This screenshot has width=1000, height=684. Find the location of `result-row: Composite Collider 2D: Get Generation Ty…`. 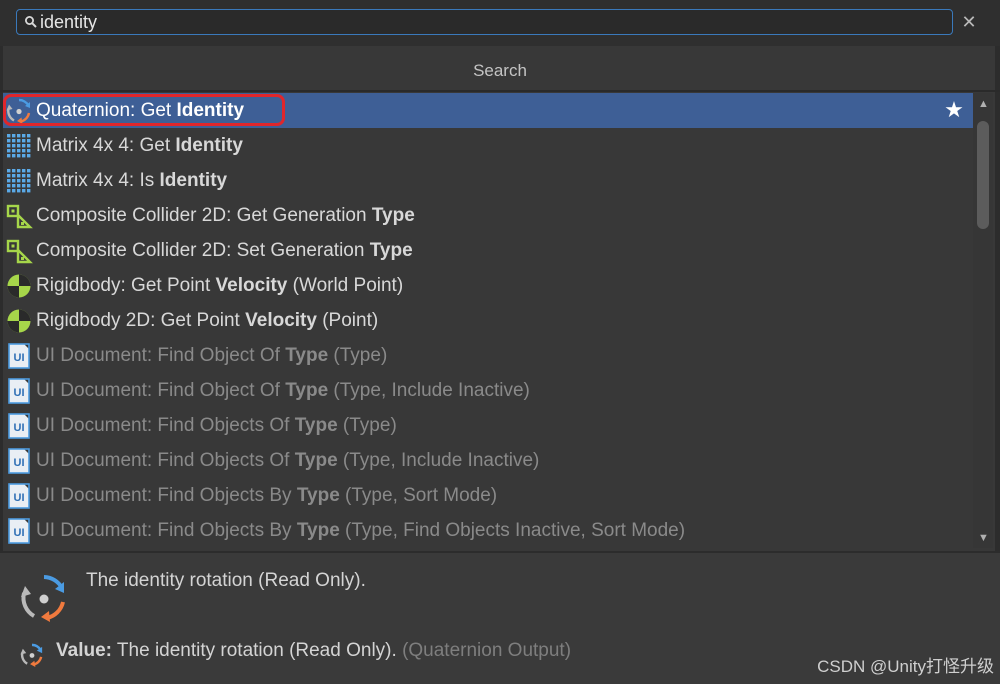

result-row: Composite Collider 2D: Get Generation Ty… is located at coordinates (488, 215).